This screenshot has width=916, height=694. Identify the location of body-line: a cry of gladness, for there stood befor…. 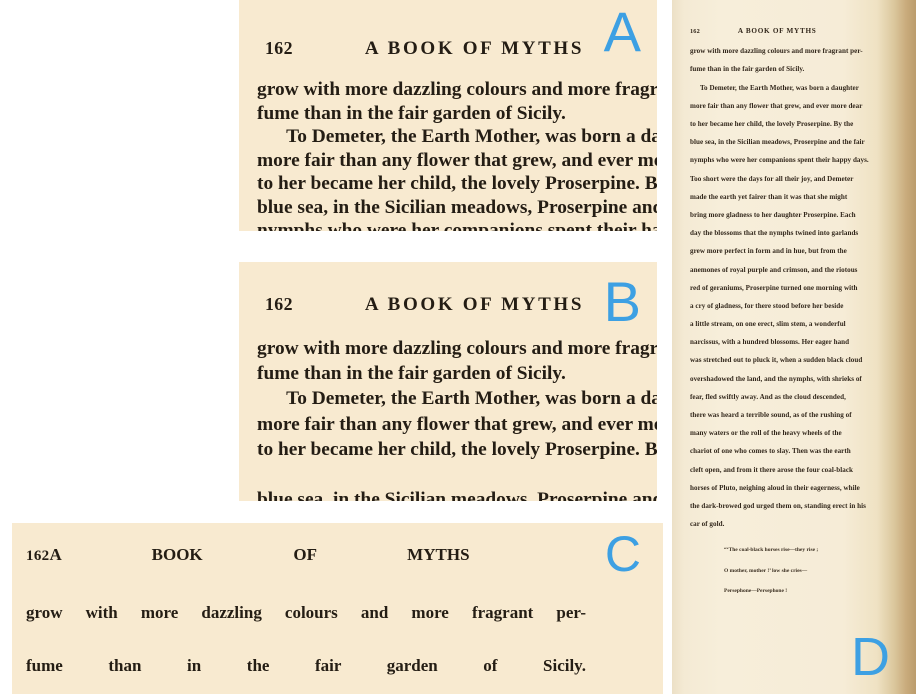
(767, 305).